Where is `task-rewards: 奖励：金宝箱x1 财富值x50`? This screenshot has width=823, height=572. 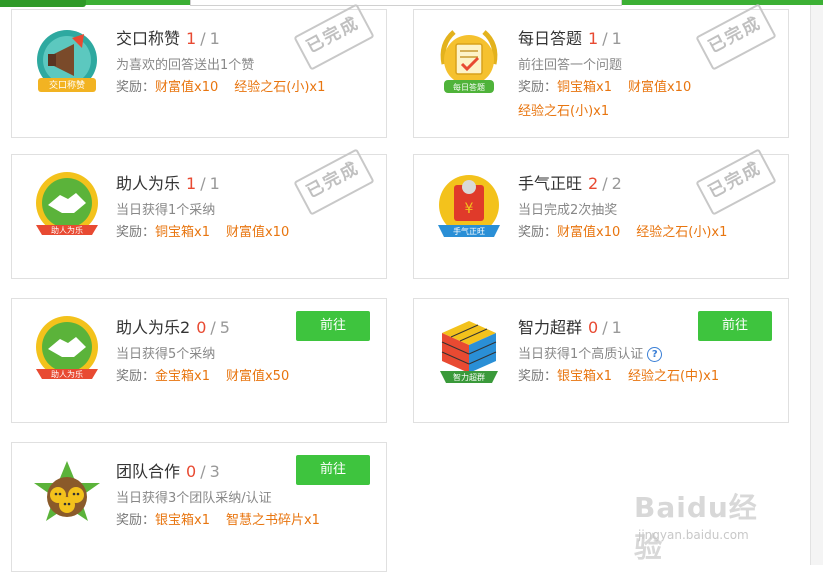 task-rewards: 奖励：金宝箱x1 财富值x50 is located at coordinates (244, 377).